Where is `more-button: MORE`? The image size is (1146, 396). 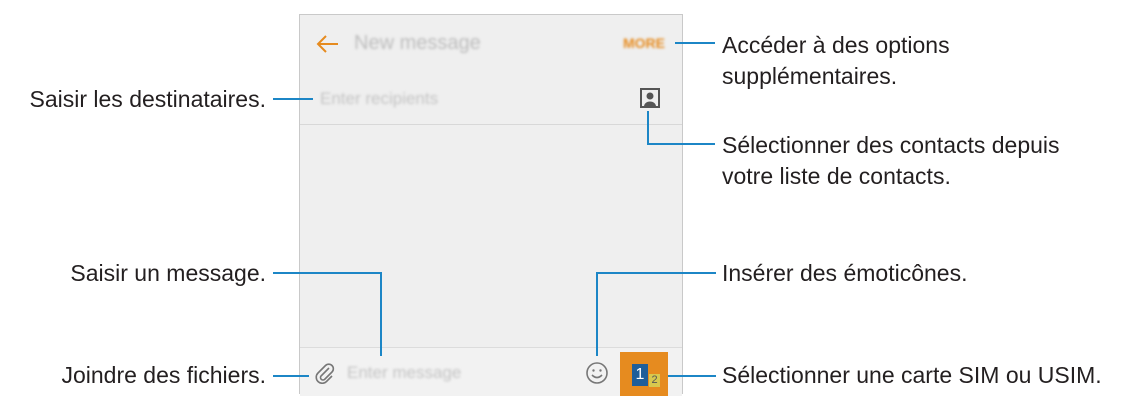
more-button: MORE is located at coordinates (644, 43).